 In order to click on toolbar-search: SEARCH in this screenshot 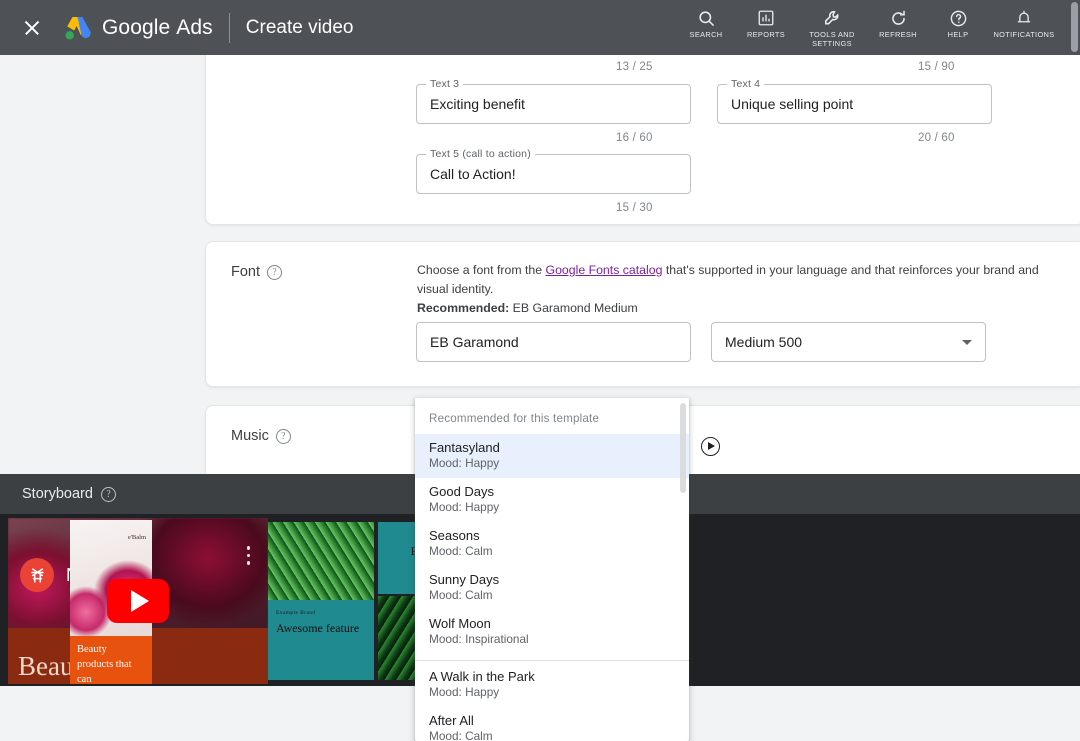, I will do `click(706, 20)`.